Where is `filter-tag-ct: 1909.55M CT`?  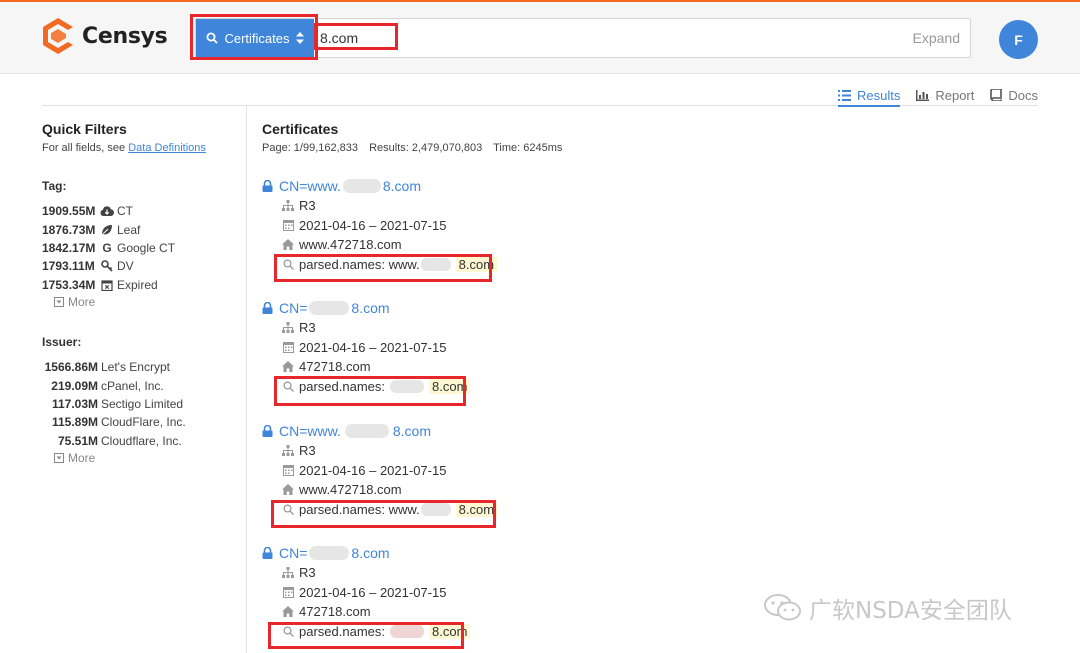 filter-tag-ct: 1909.55M CT is located at coordinates (142, 211).